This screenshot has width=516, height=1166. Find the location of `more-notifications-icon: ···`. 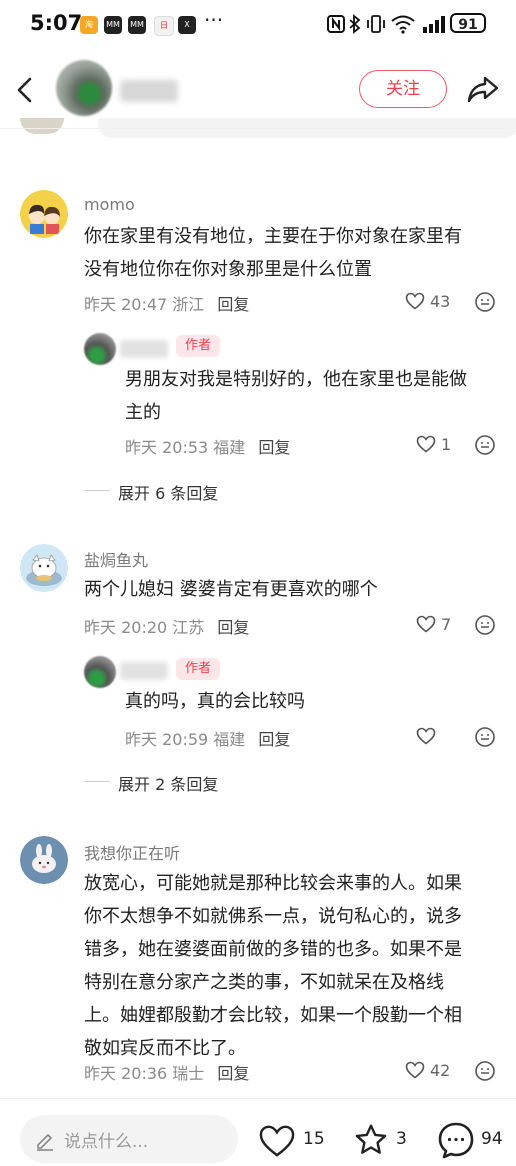

more-notifications-icon: ··· is located at coordinates (214, 20).